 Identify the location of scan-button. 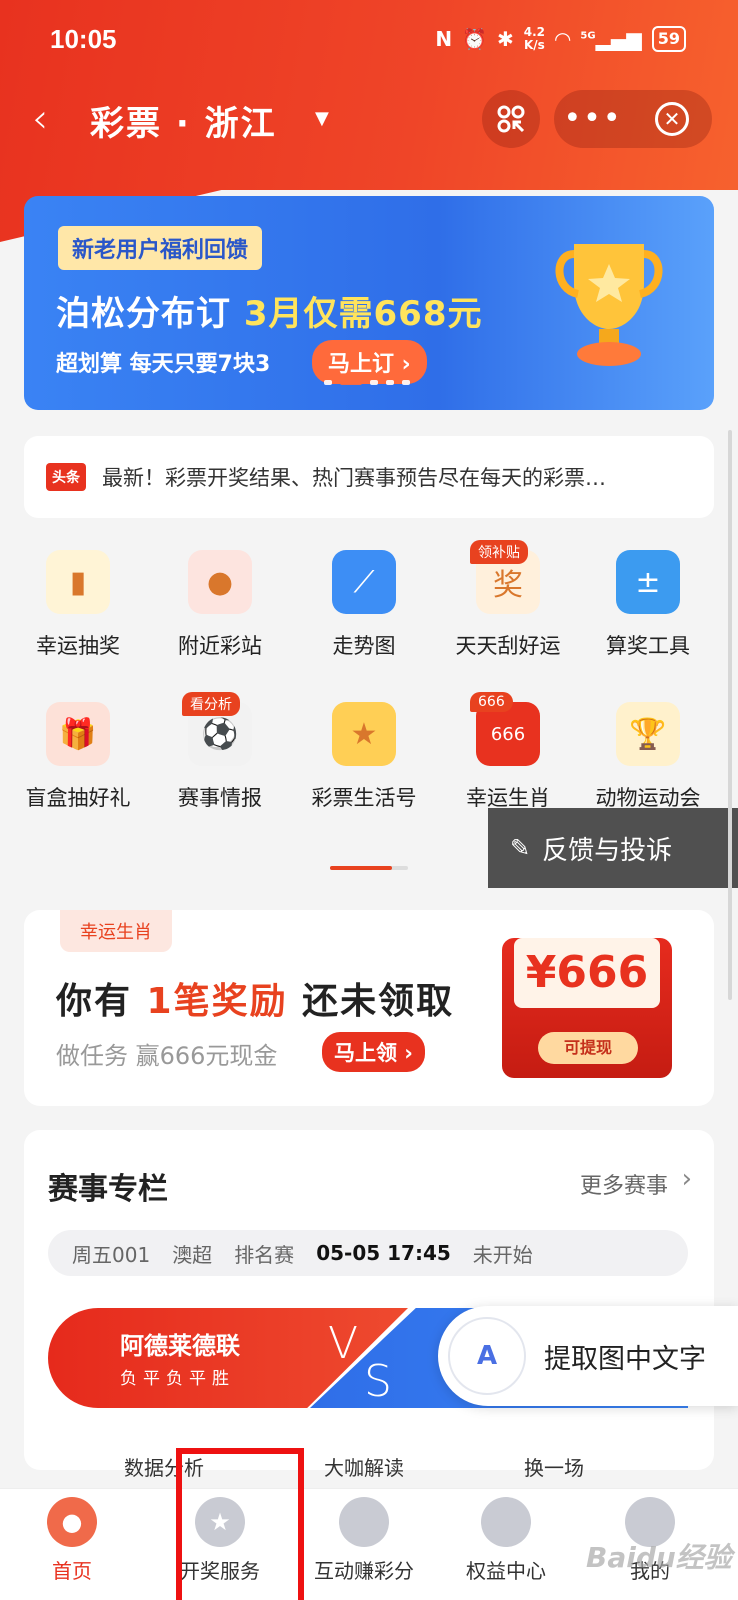
(511, 119).